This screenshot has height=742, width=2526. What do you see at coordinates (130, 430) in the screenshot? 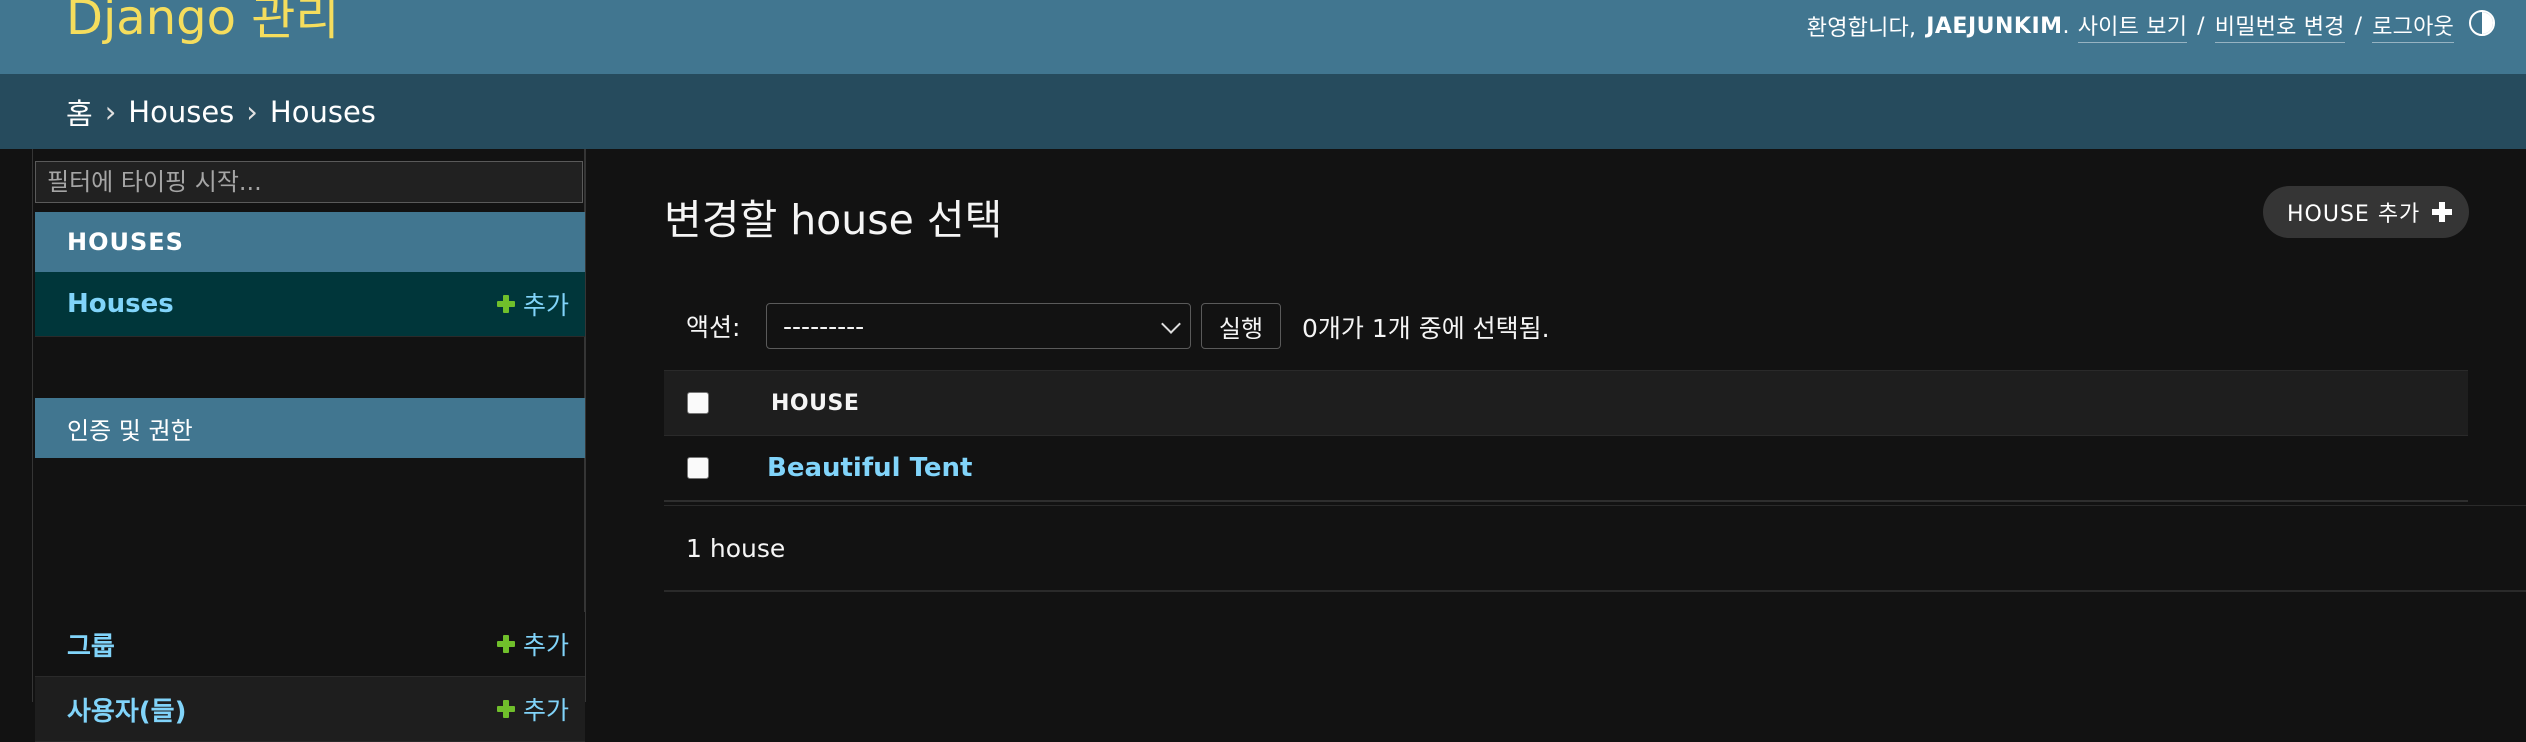
I see `app-caption-label: 인증 및 권한` at bounding box center [130, 430].